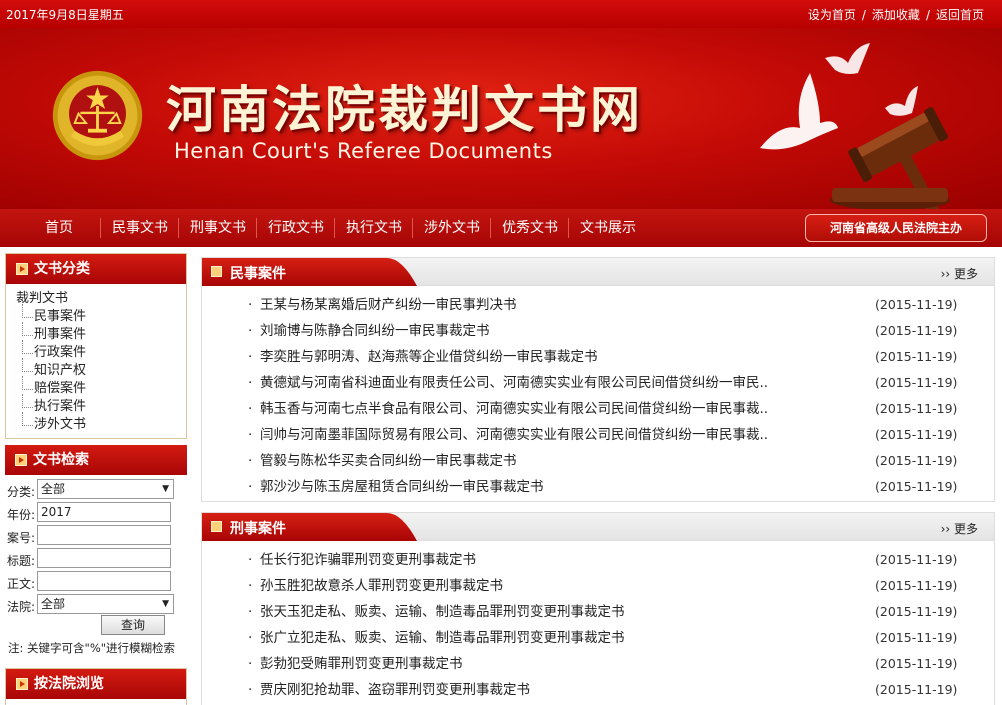  What do you see at coordinates (133, 625) in the screenshot?
I see `query-button: 查询` at bounding box center [133, 625].